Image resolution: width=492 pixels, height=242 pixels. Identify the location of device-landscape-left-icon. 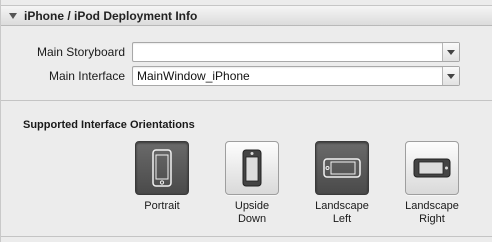
(342, 168).